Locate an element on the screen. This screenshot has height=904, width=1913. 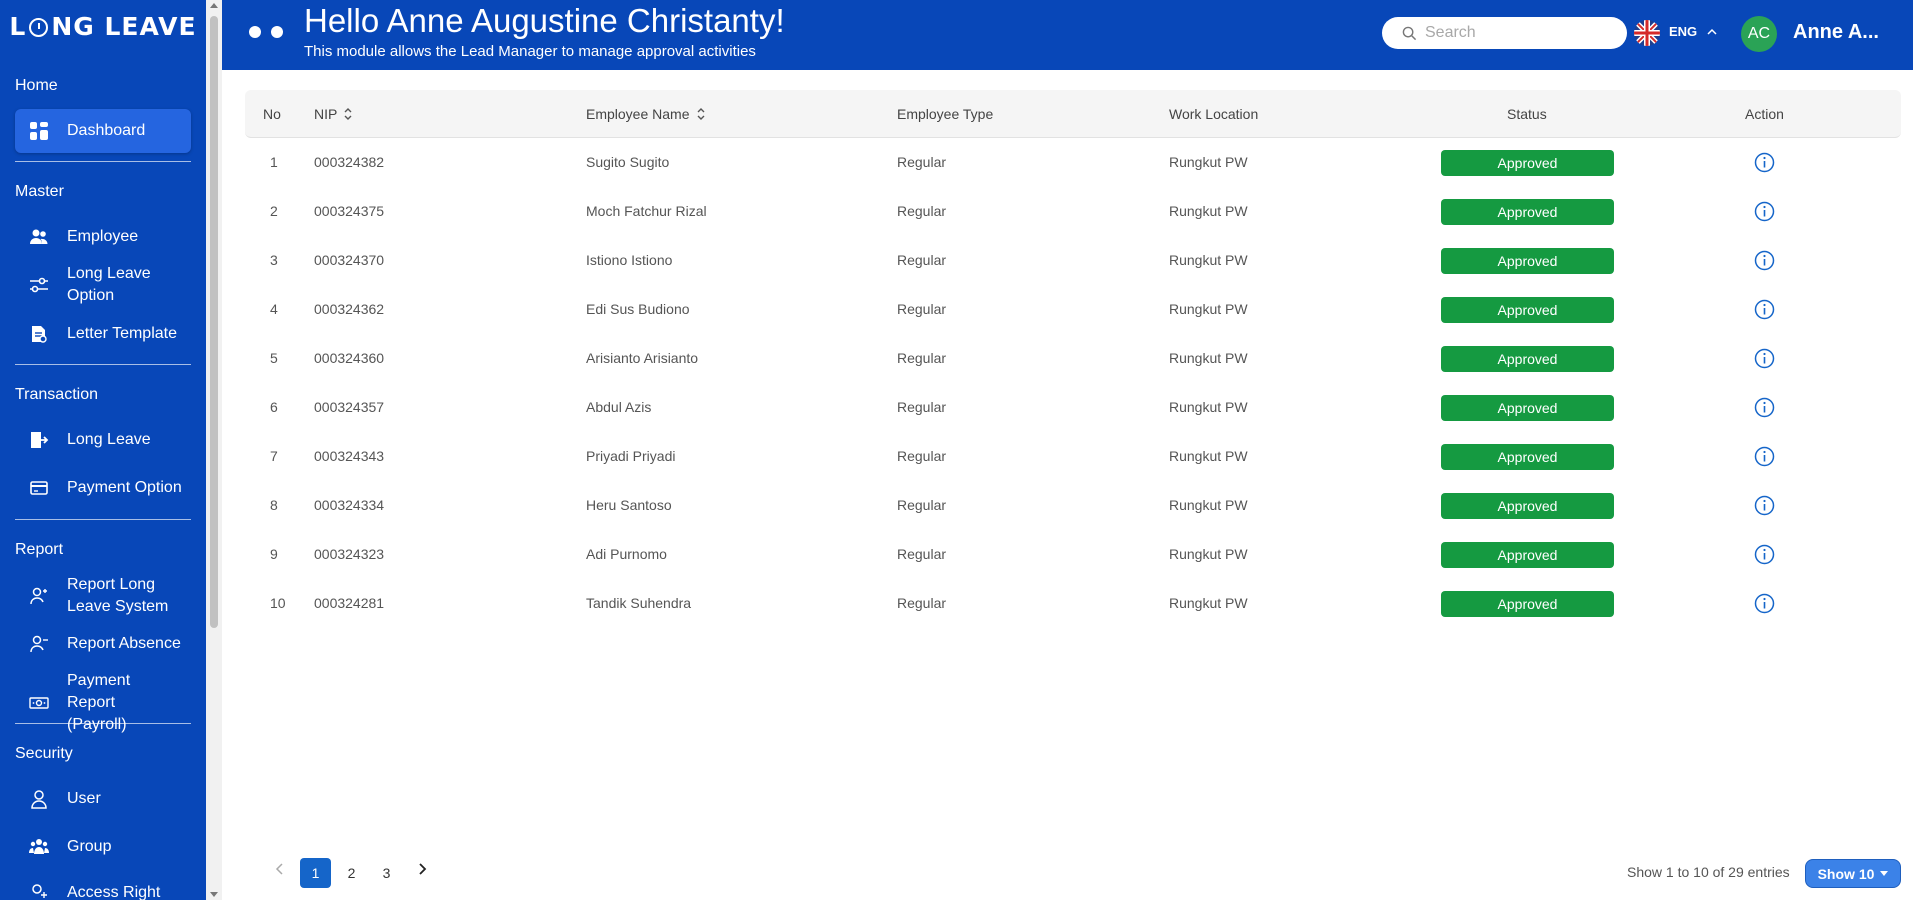
cell-nip: 000324382 is located at coordinates (349, 162).